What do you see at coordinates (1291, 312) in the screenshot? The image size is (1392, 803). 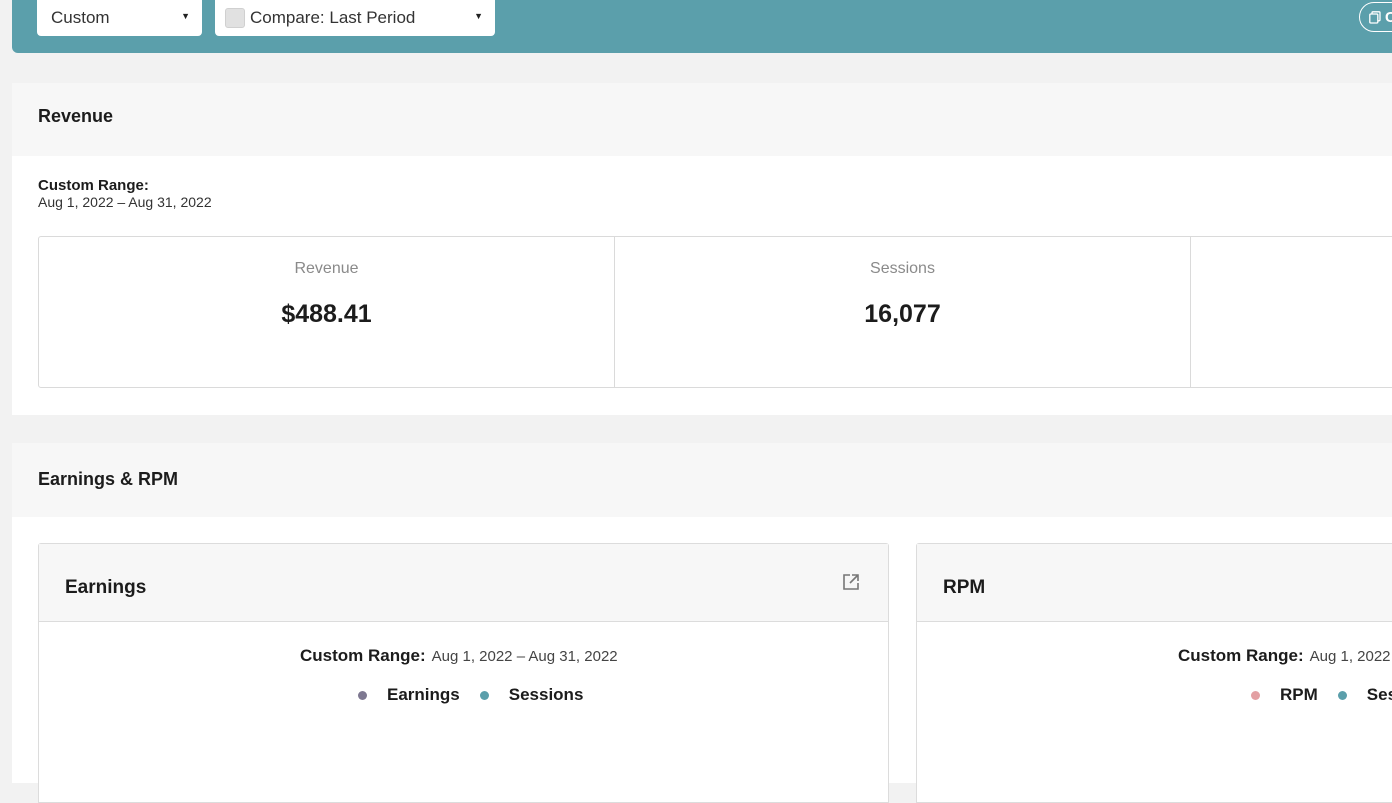 I see `stat-cell-empty` at bounding box center [1291, 312].